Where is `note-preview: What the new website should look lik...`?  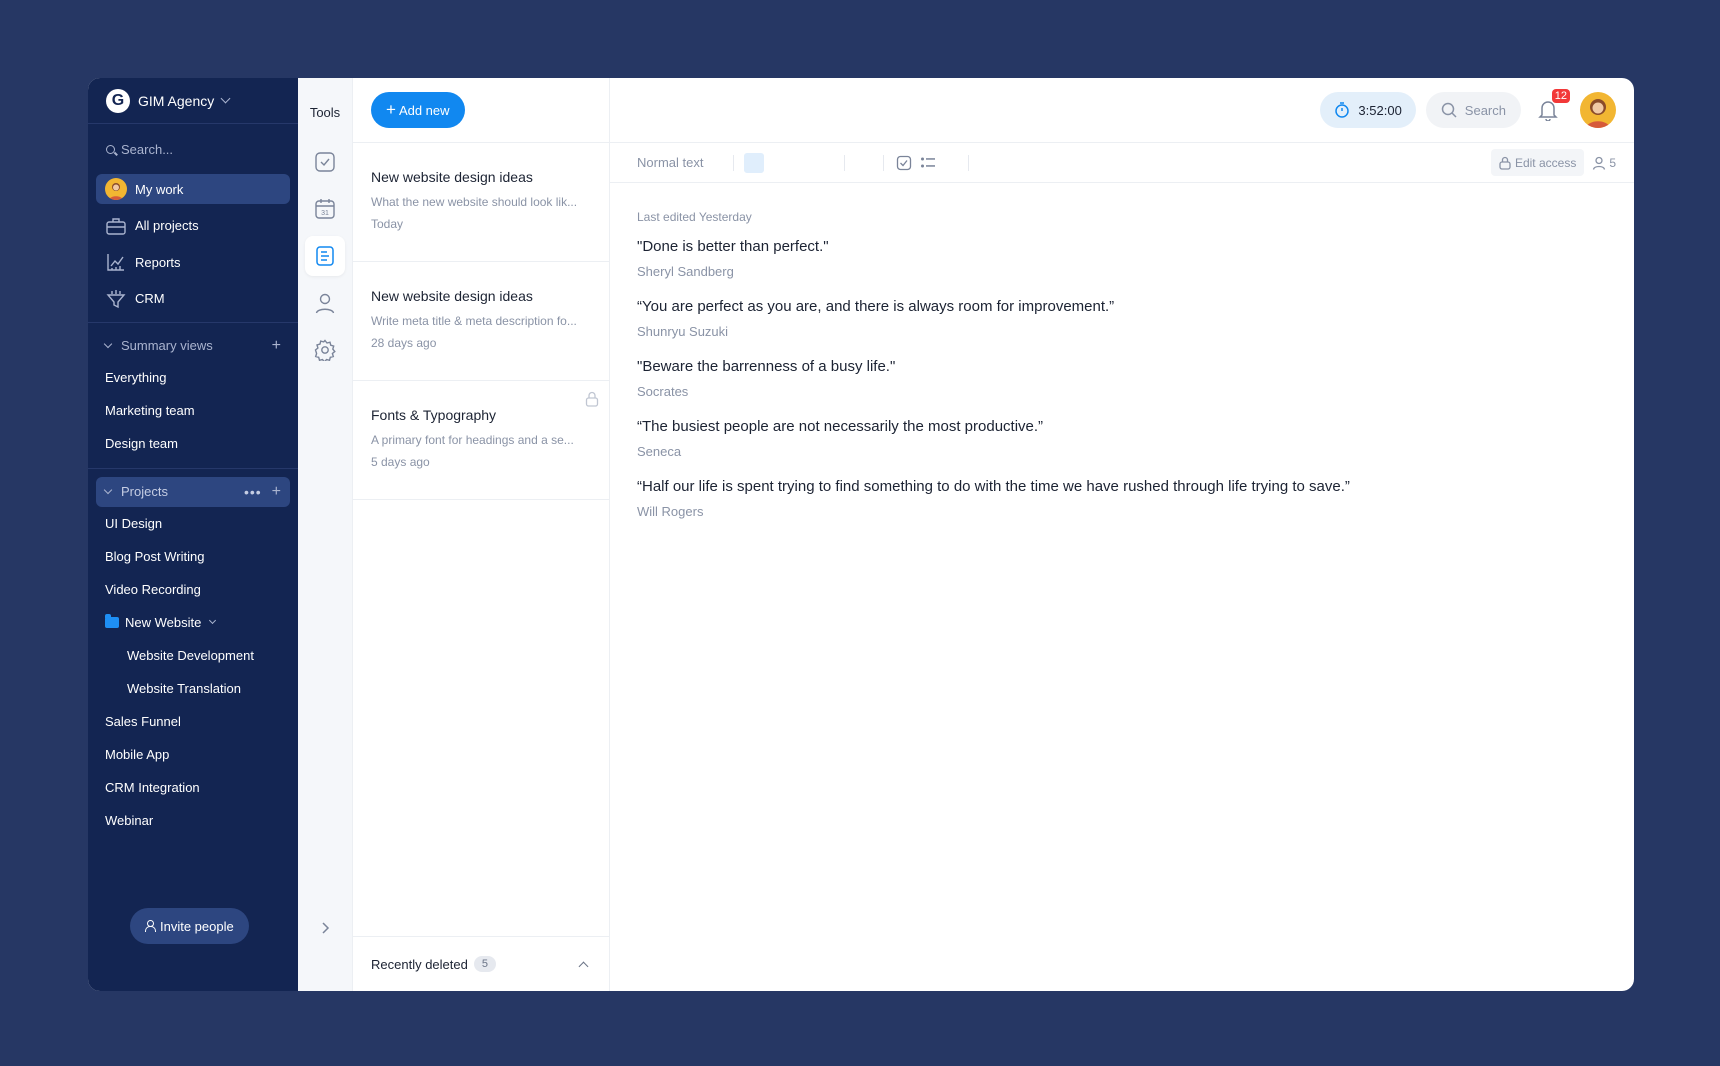
note-preview: What the new website should look lik... is located at coordinates (474, 202).